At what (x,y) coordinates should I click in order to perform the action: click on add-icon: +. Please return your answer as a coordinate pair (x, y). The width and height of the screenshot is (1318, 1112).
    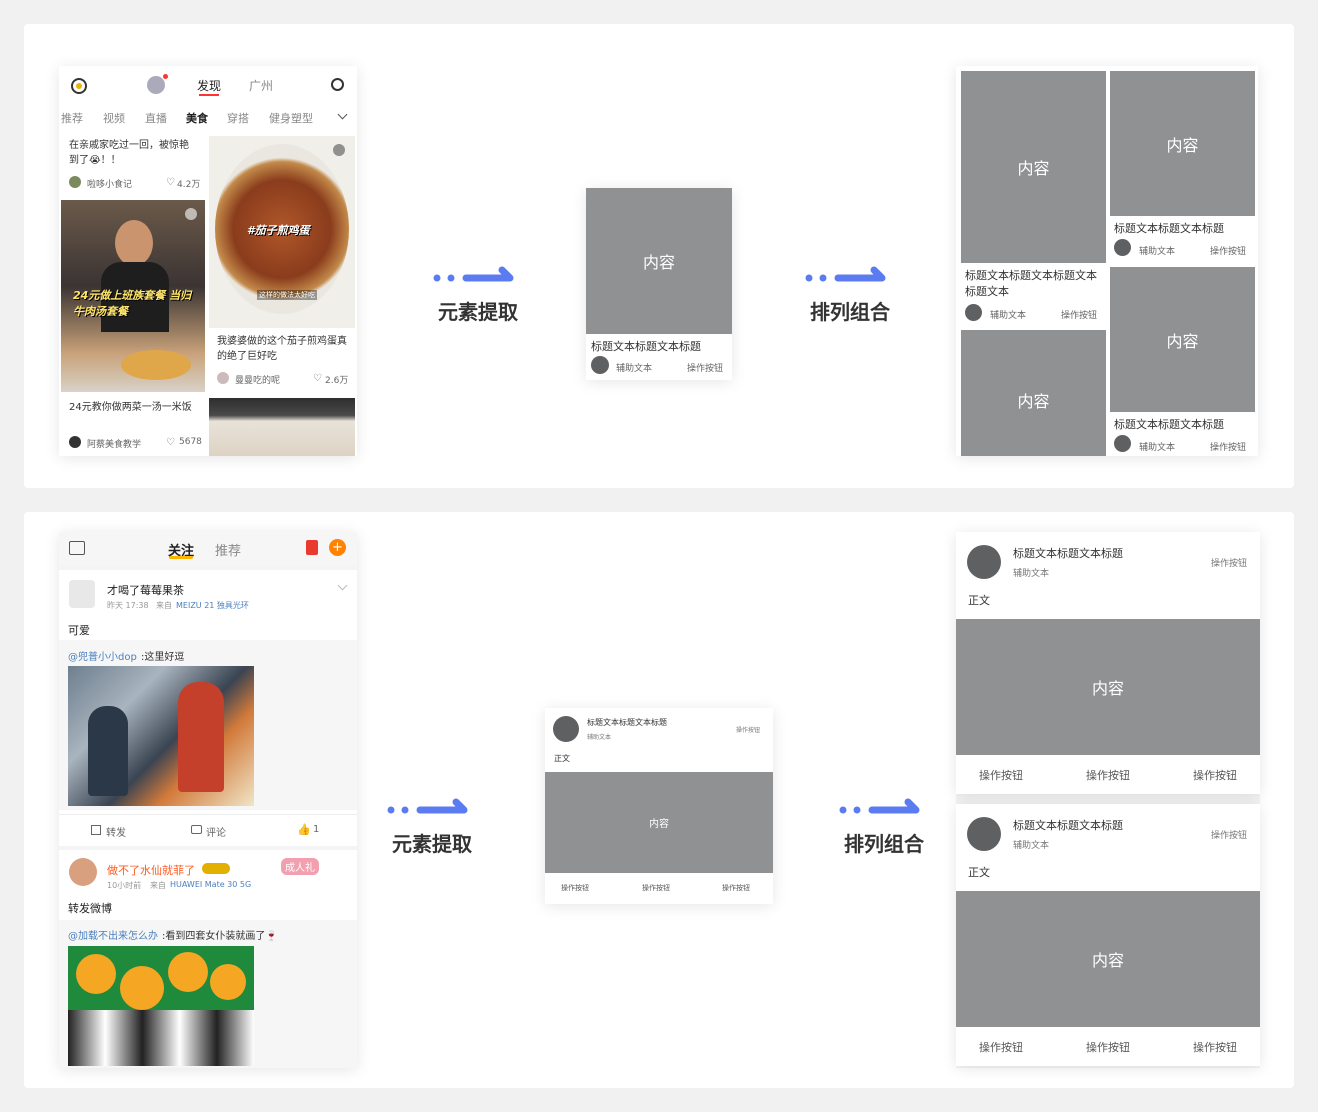
    Looking at the image, I should click on (337, 547).